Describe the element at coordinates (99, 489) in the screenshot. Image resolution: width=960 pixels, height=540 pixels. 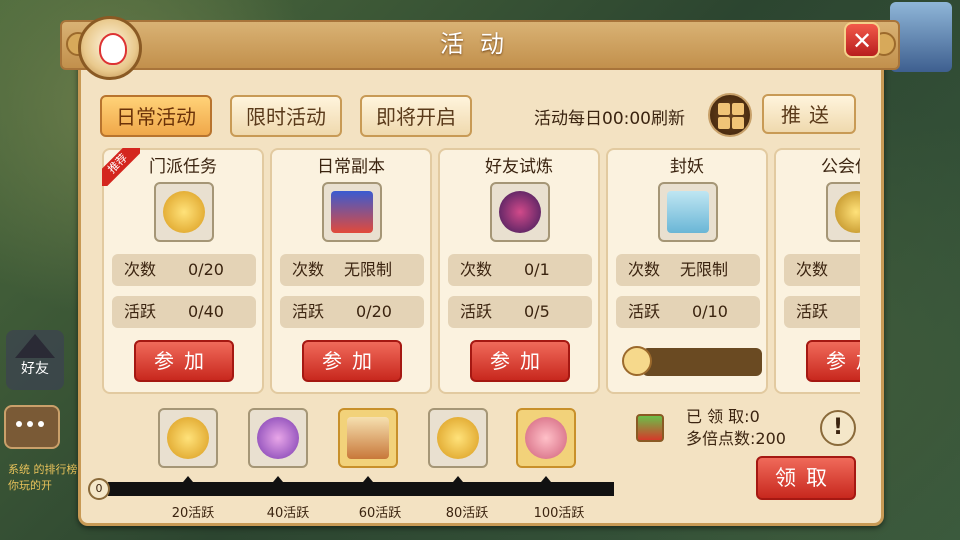
I see `progress-start: 0` at that location.